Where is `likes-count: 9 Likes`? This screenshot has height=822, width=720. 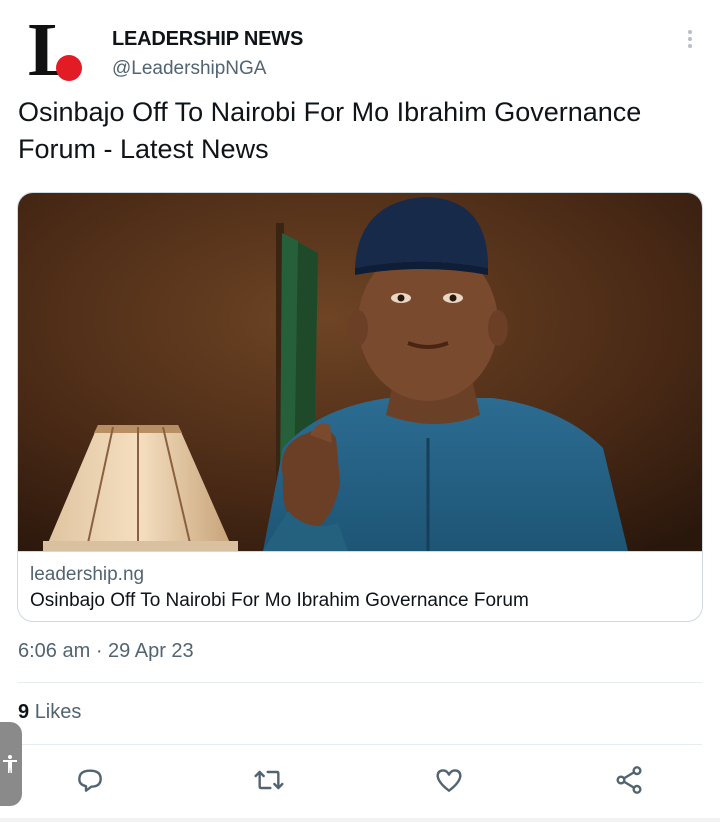
likes-count: 9 Likes is located at coordinates (49, 712).